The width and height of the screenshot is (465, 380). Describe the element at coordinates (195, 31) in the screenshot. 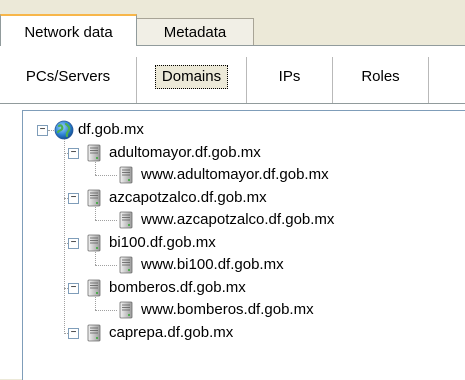

I see `tab-metadata: Metadata` at that location.